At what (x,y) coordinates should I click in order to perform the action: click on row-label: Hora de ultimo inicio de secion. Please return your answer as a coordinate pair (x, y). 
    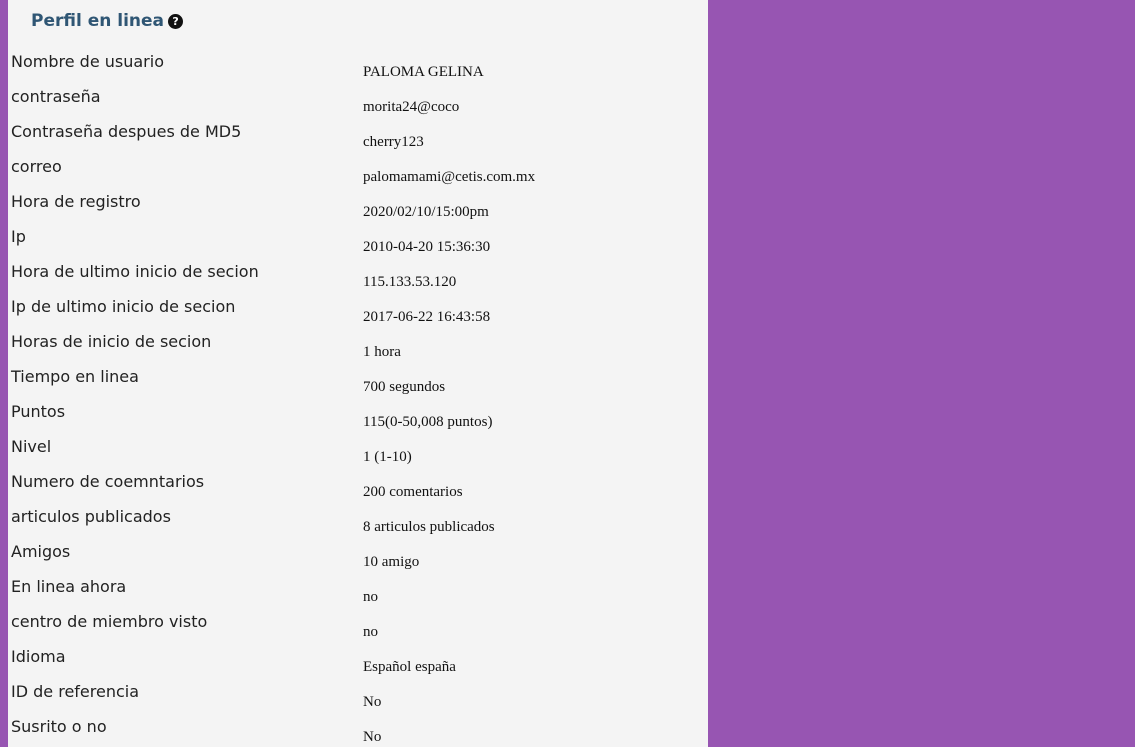
    Looking at the image, I should click on (135, 271).